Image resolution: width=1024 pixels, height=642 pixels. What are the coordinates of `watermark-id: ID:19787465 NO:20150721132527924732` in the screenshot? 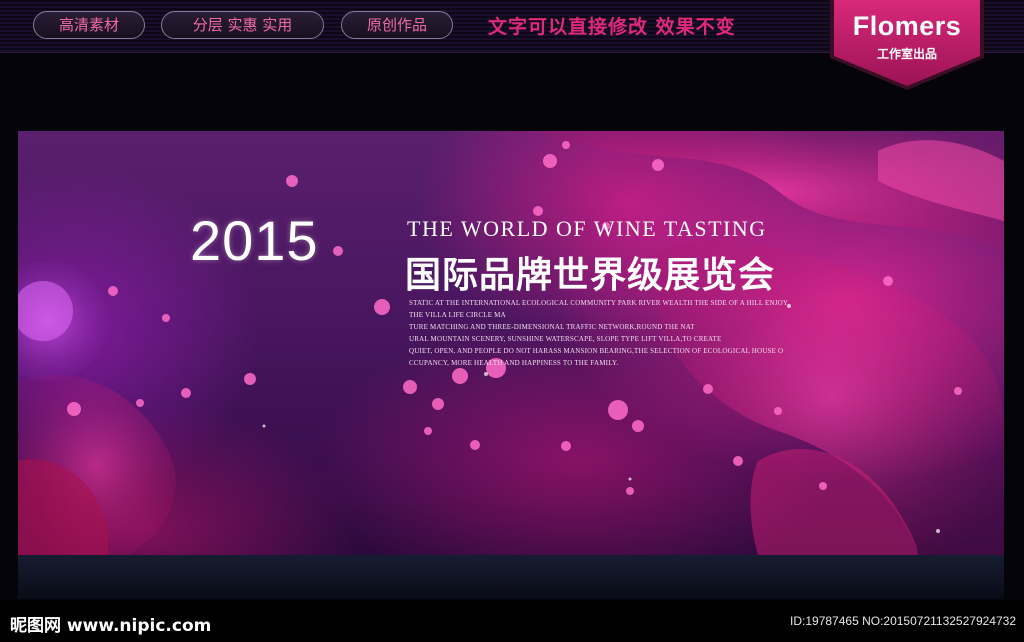 It's located at (903, 621).